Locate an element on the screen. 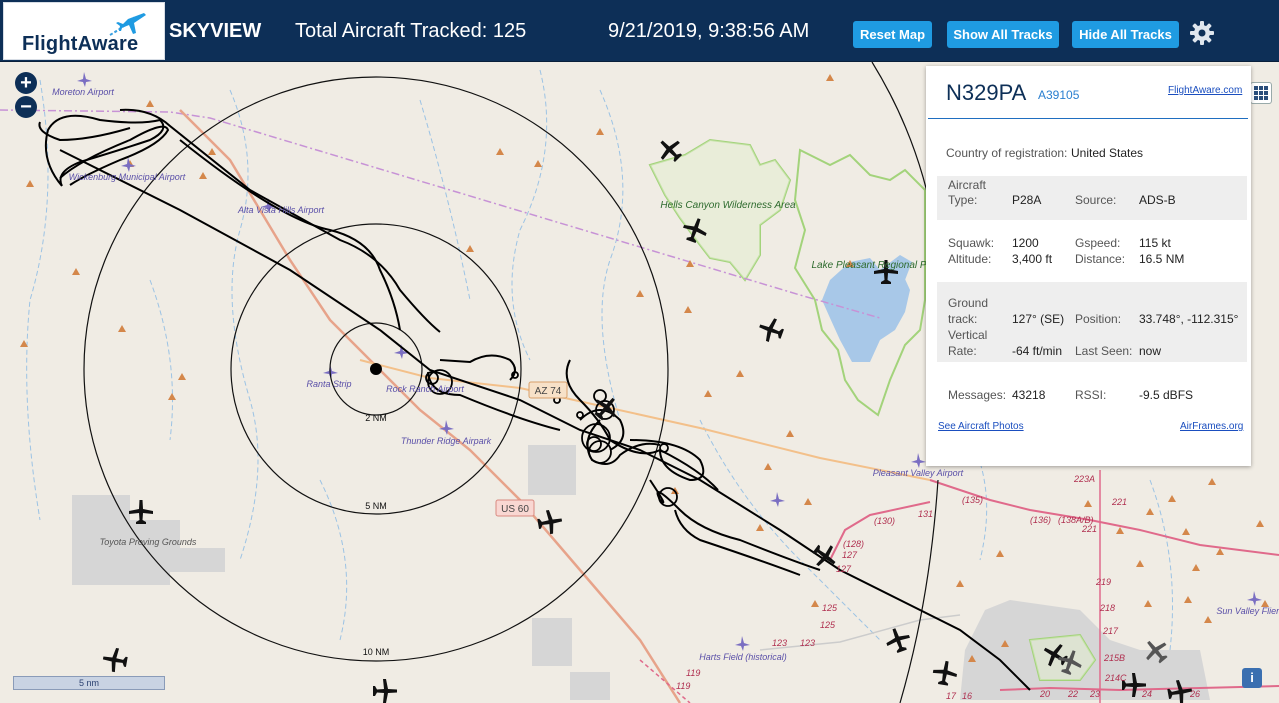 This screenshot has height=703, width=1279. place-label-hells-canyon: Hells Canyon Wilderness Area is located at coordinates (728, 205).